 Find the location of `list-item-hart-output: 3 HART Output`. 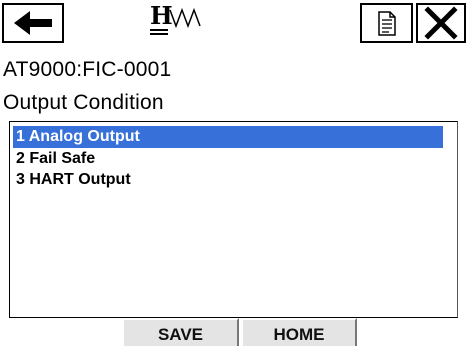

list-item-hart-output: 3 HART Output is located at coordinates (72, 180).